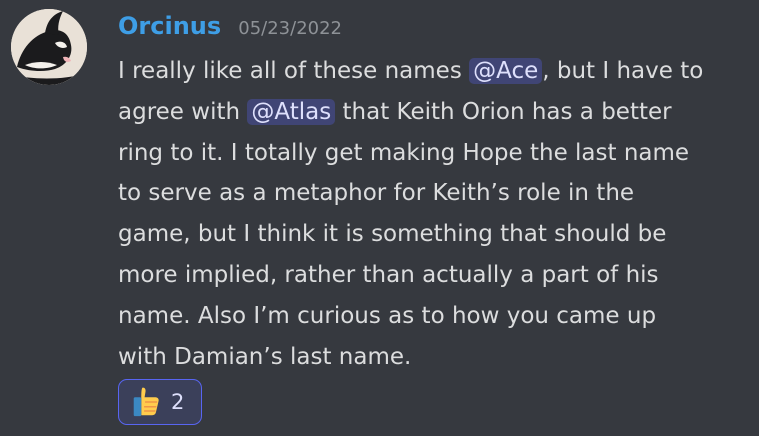 Image resolution: width=759 pixels, height=436 pixels. What do you see at coordinates (506, 71) in the screenshot?
I see `mention-ace: @Ace` at bounding box center [506, 71].